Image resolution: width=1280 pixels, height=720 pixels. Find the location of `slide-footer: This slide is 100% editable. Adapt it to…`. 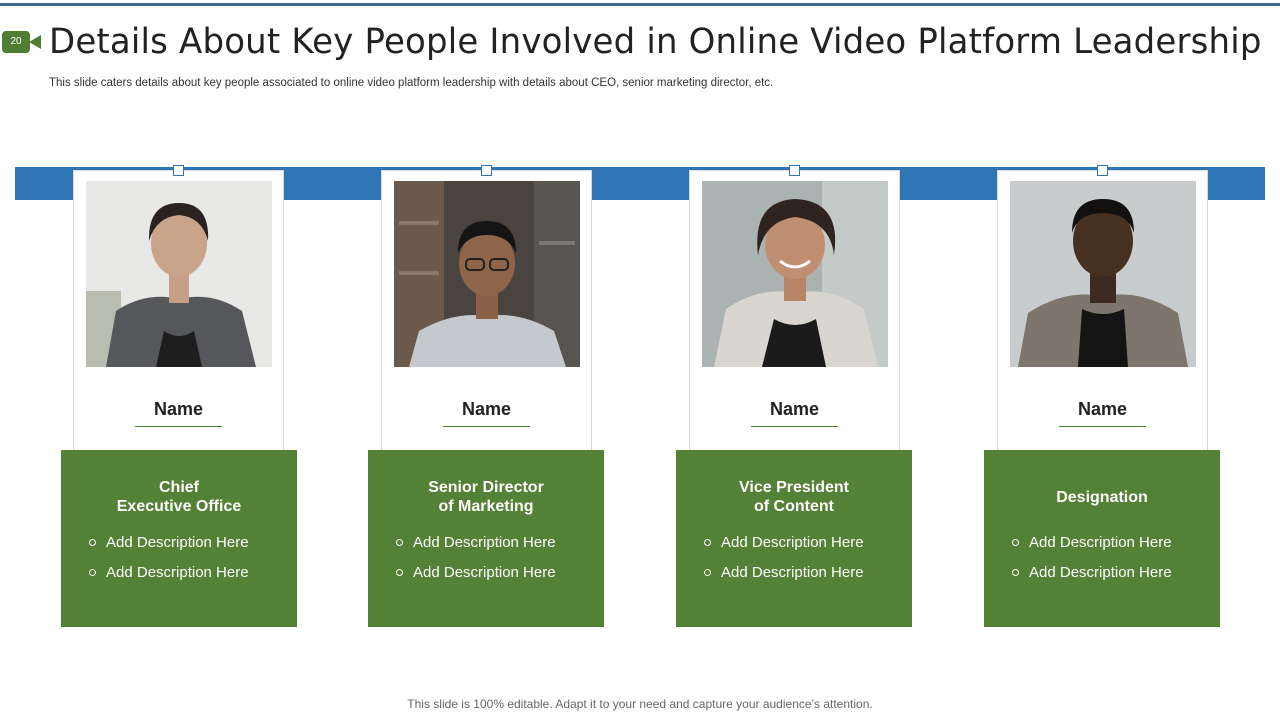

slide-footer: This slide is 100% editable. Adapt it to… is located at coordinates (640, 704).